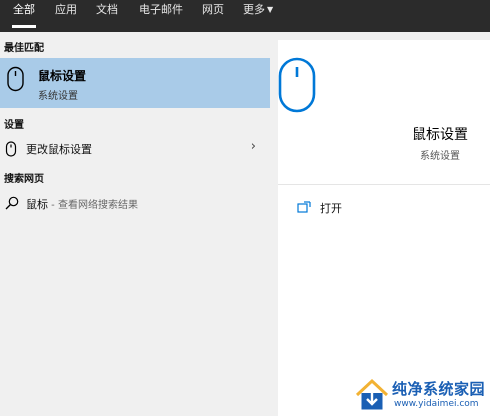 The image size is (490, 416). I want to click on settings-item-label: 更改鼠标设置, so click(59, 149).